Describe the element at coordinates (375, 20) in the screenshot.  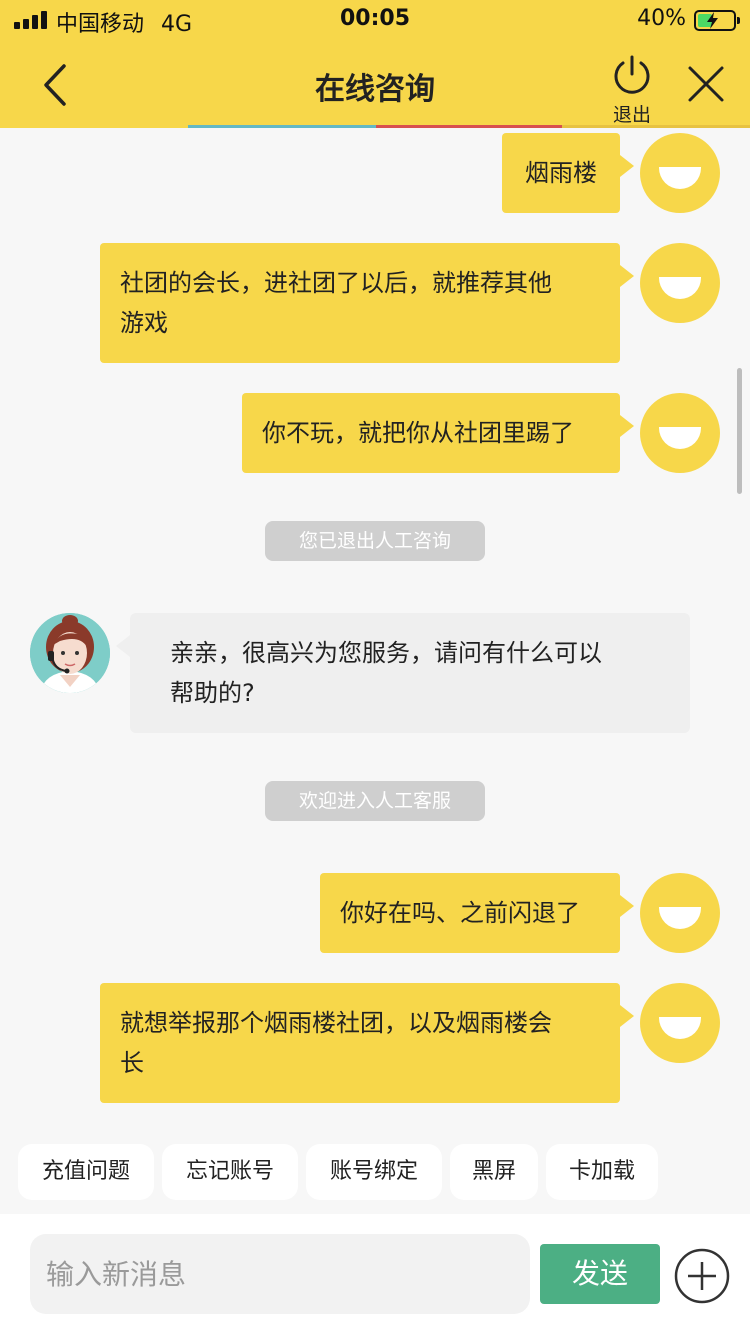
I see `status-bar: 中国移动 4G 00:05 40%` at that location.